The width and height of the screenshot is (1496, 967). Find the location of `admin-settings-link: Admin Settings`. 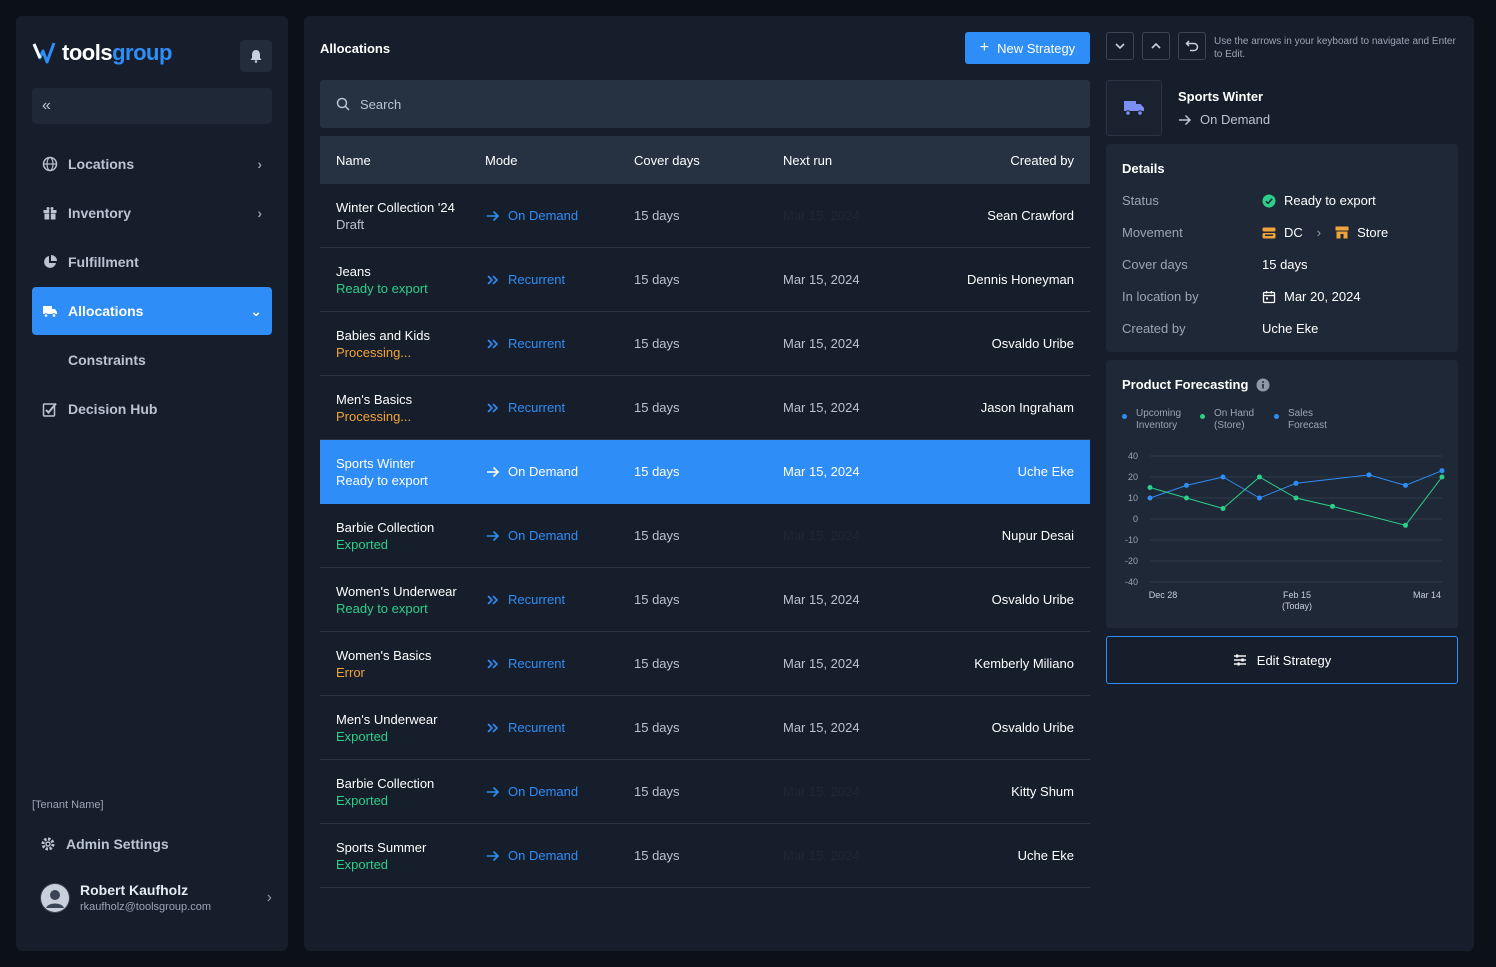

admin-settings-link: Admin Settings is located at coordinates (104, 844).